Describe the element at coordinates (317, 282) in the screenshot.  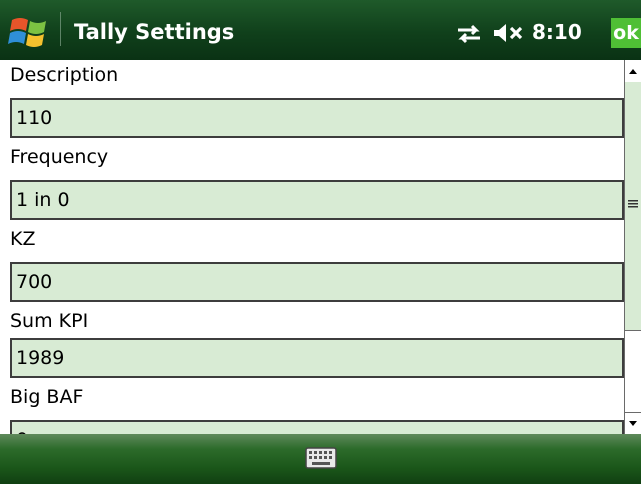
I see `kz-field: 700` at that location.